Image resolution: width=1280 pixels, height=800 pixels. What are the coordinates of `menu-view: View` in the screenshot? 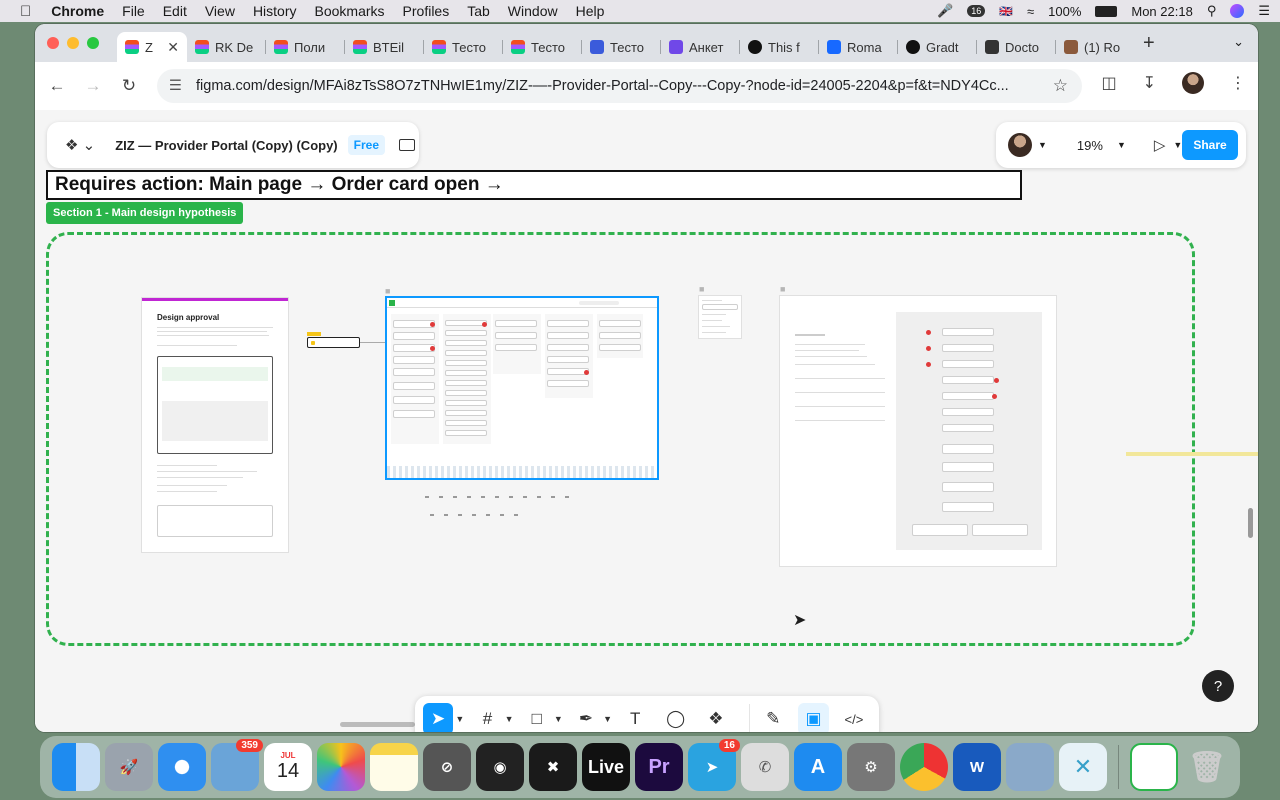 It's located at (220, 11).